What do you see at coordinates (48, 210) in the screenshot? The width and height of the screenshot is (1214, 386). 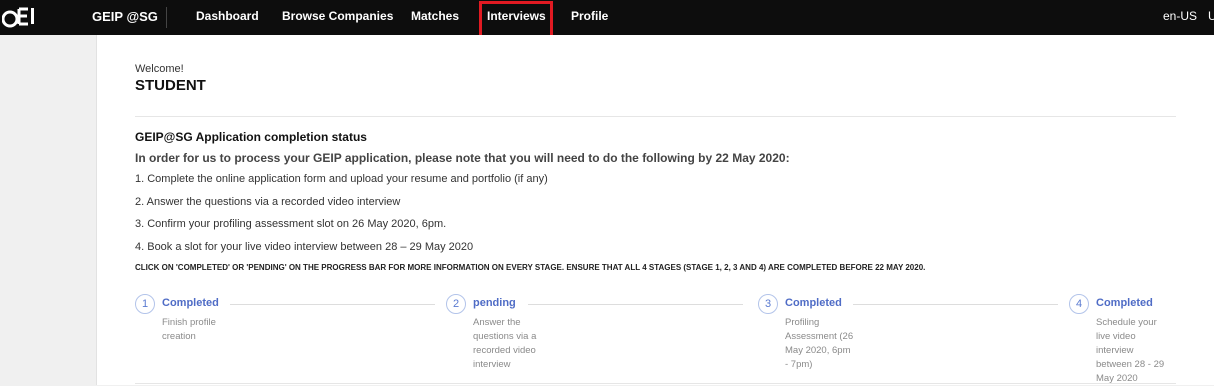 I see `left-sidebar` at bounding box center [48, 210].